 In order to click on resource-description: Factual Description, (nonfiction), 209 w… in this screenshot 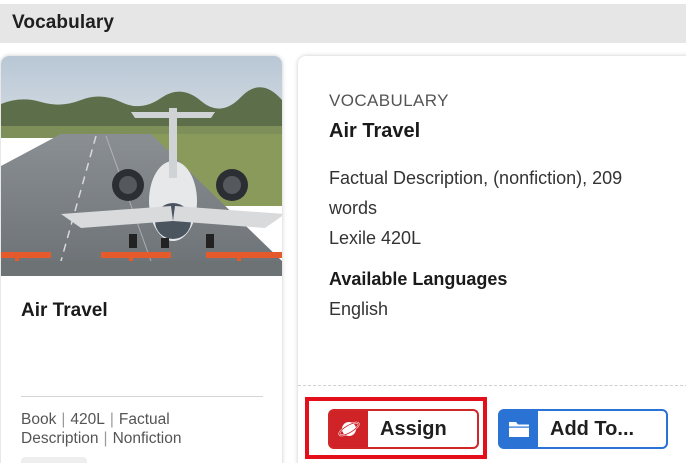, I will do `click(507, 208)`.